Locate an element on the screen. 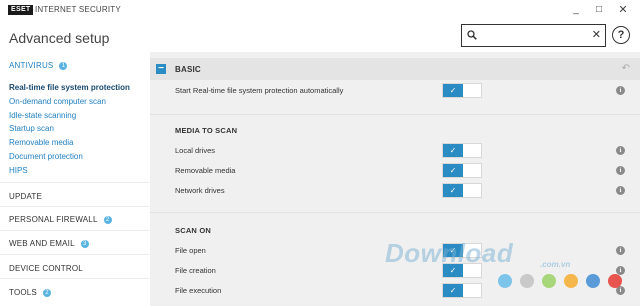 The image size is (640, 306). maximize-button: □ is located at coordinates (599, 10).